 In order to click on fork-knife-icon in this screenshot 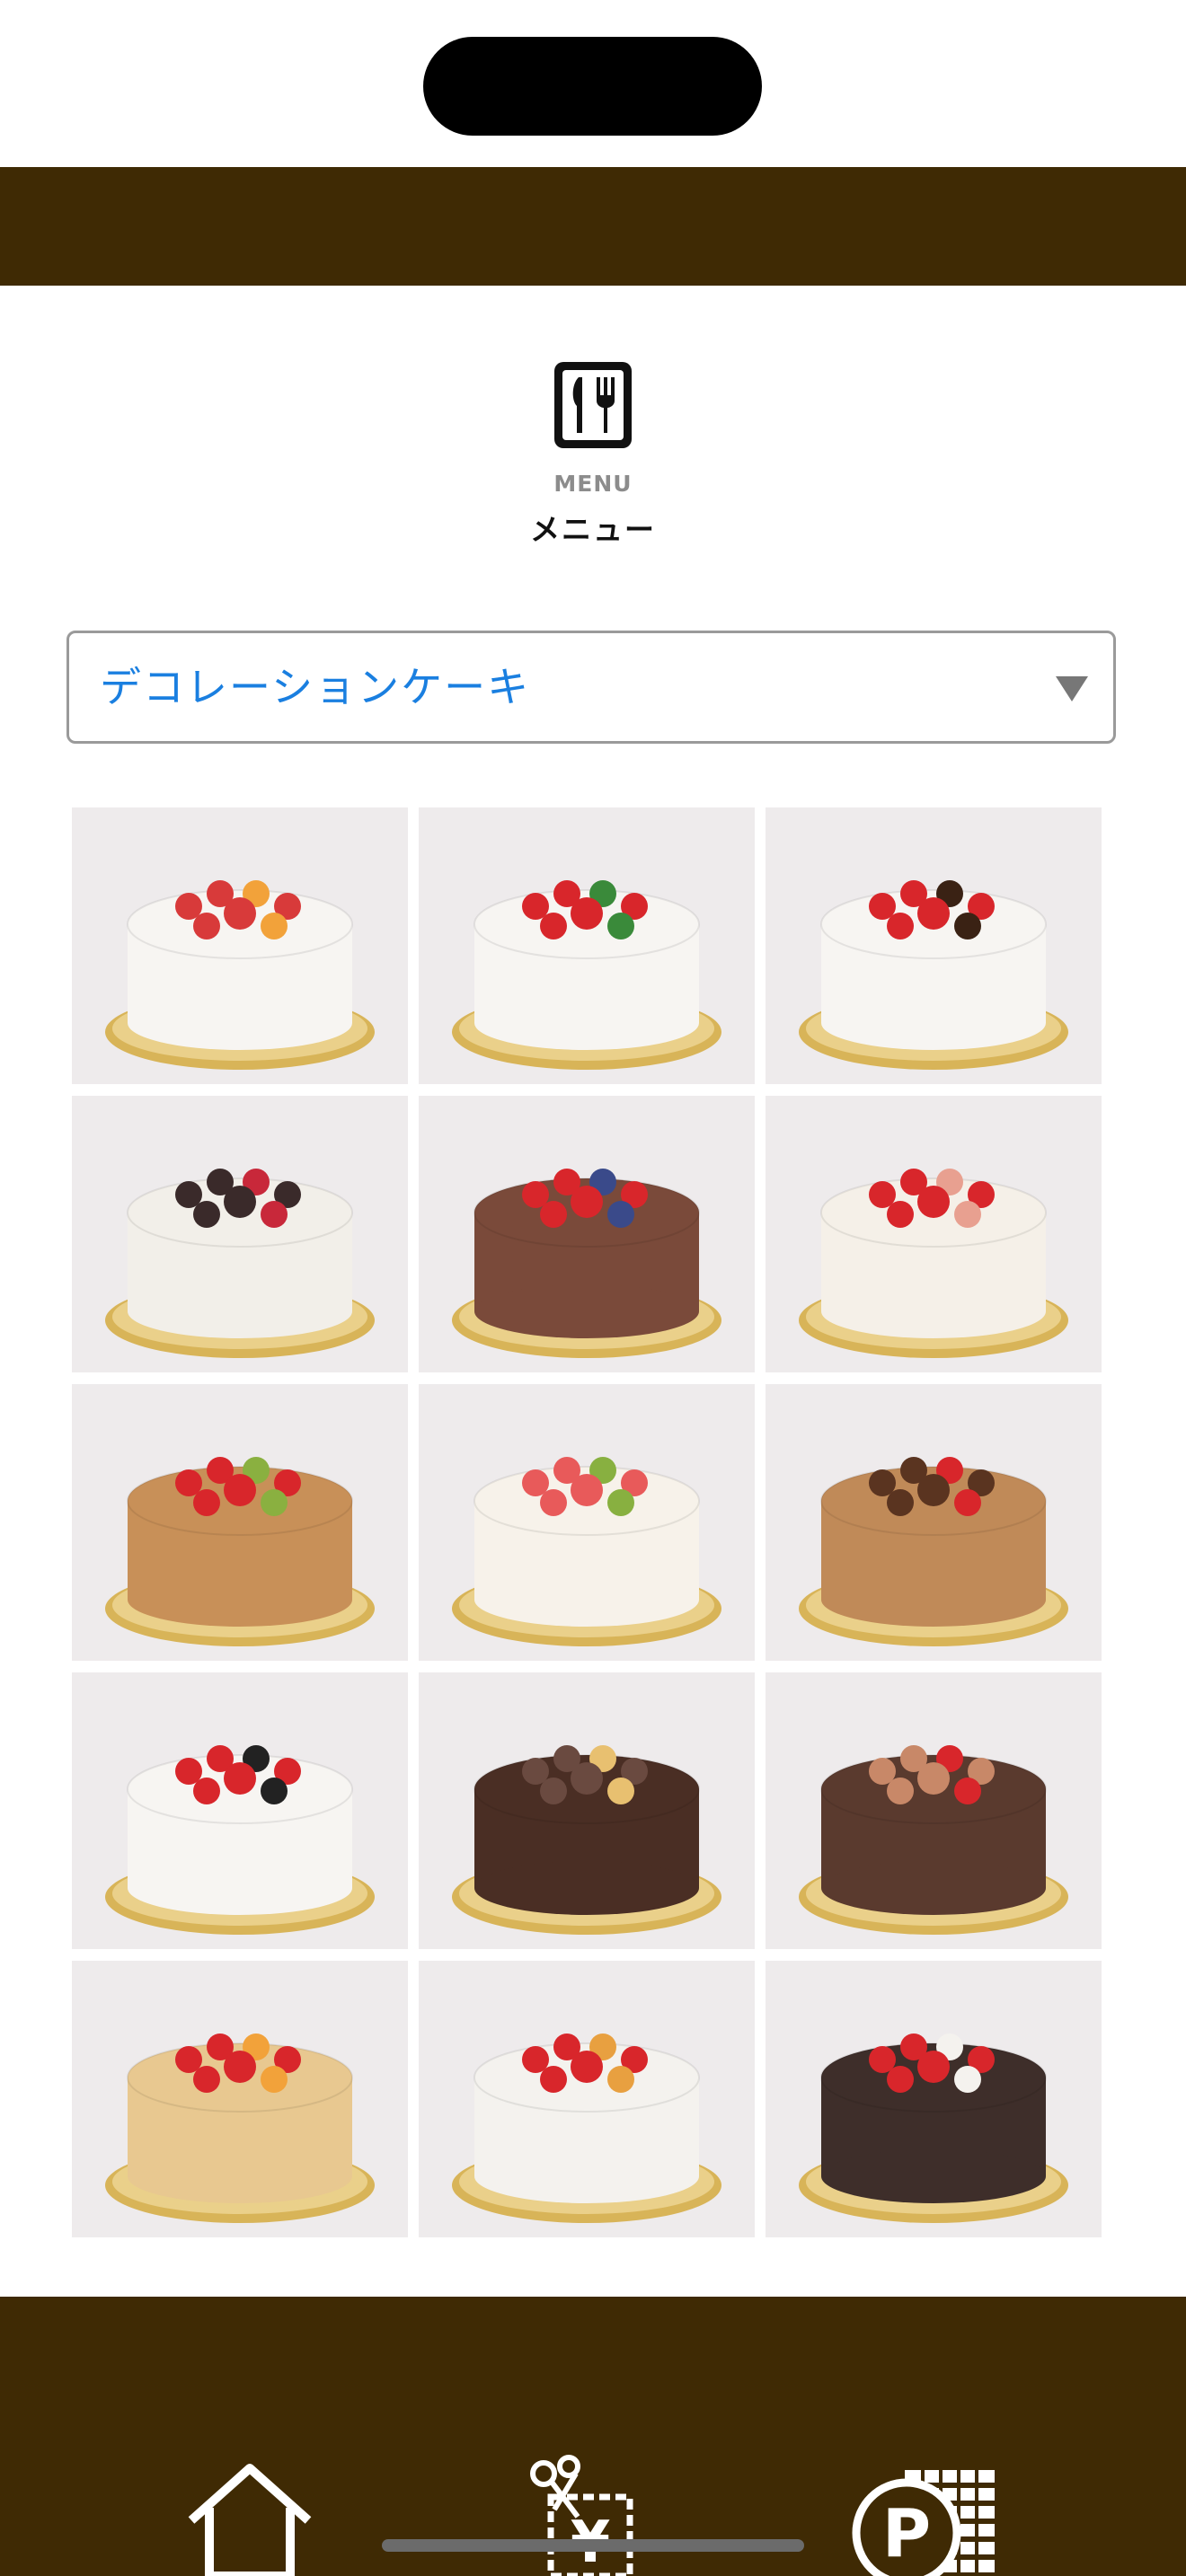, I will do `click(593, 405)`.